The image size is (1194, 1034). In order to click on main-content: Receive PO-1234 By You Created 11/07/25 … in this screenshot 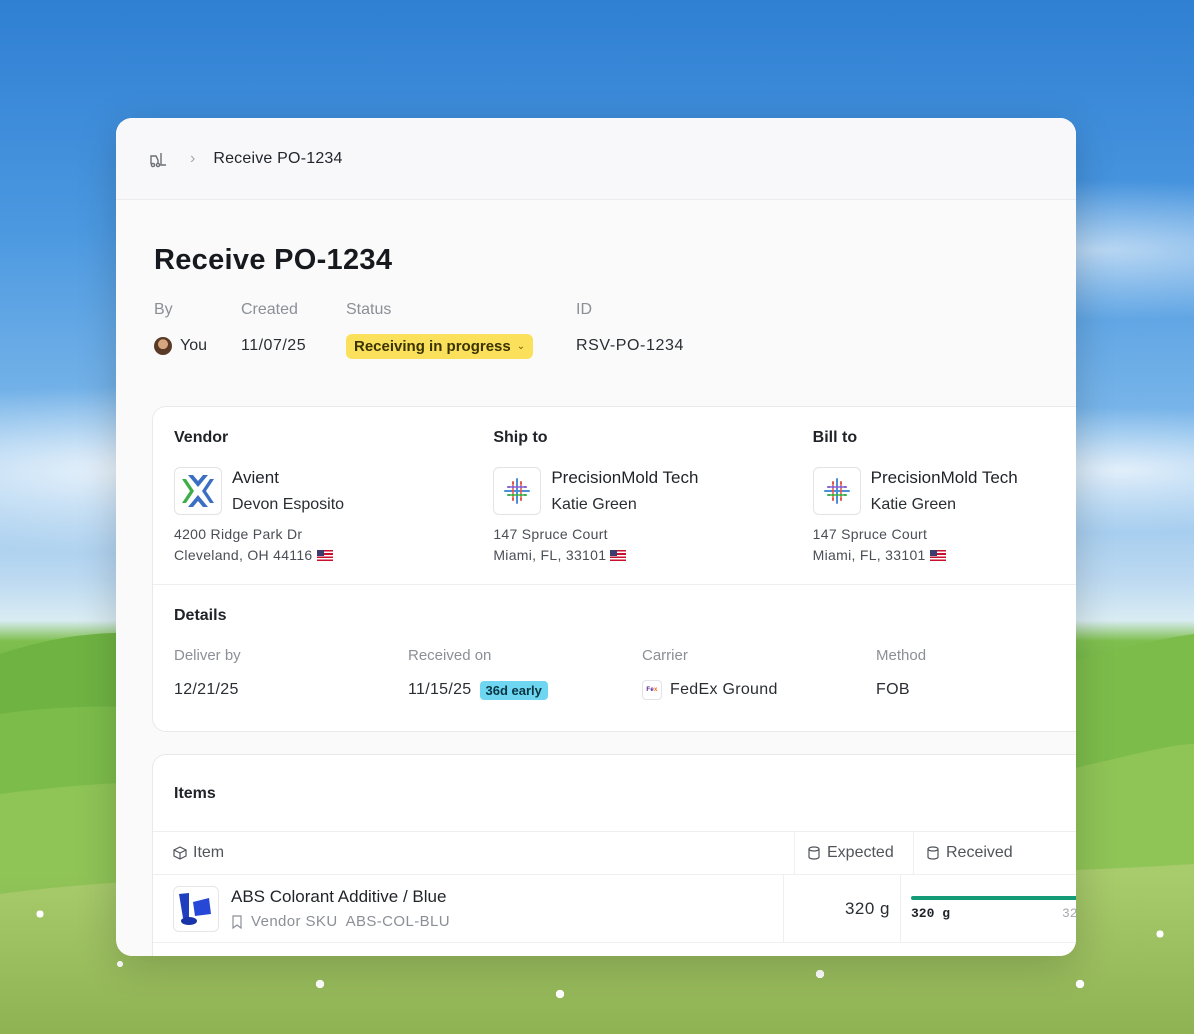, I will do `click(596, 301)`.